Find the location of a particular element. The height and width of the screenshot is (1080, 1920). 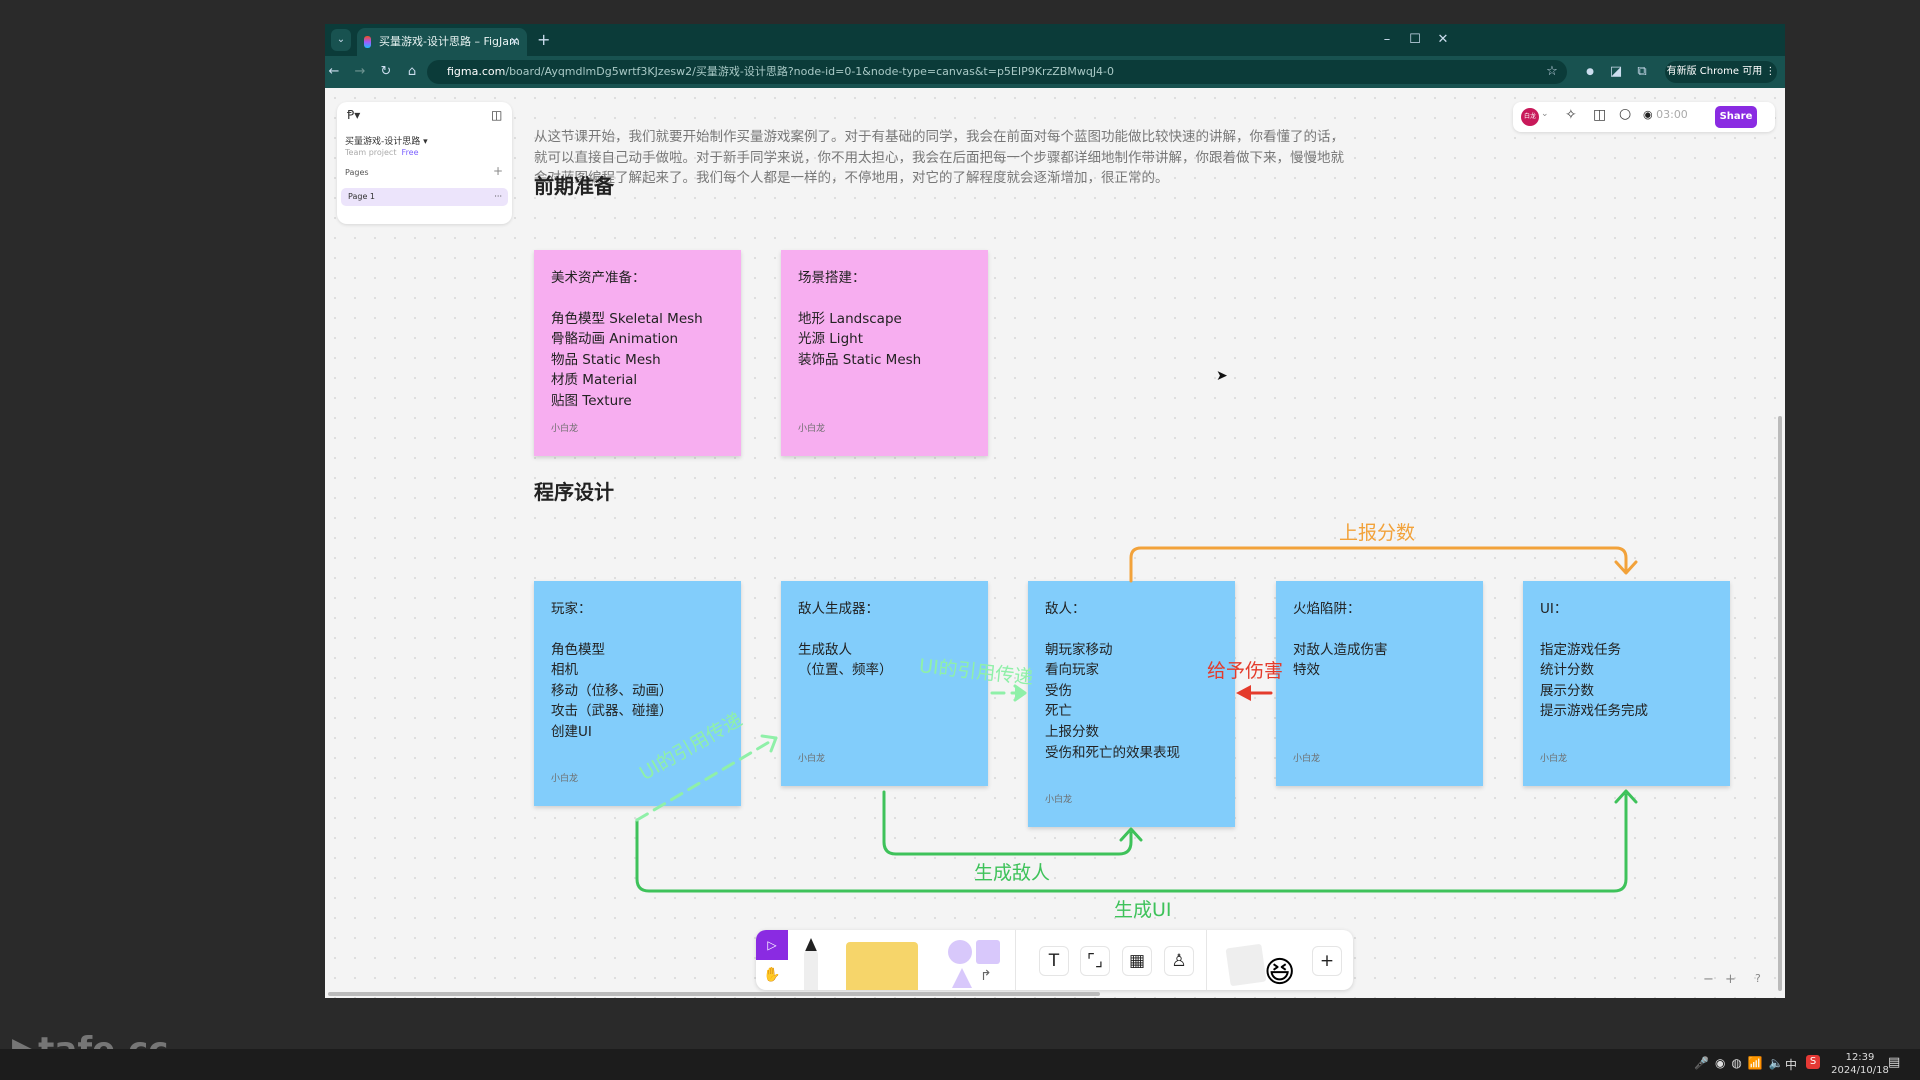

zoom-out-button: − is located at coordinates (1708, 979).